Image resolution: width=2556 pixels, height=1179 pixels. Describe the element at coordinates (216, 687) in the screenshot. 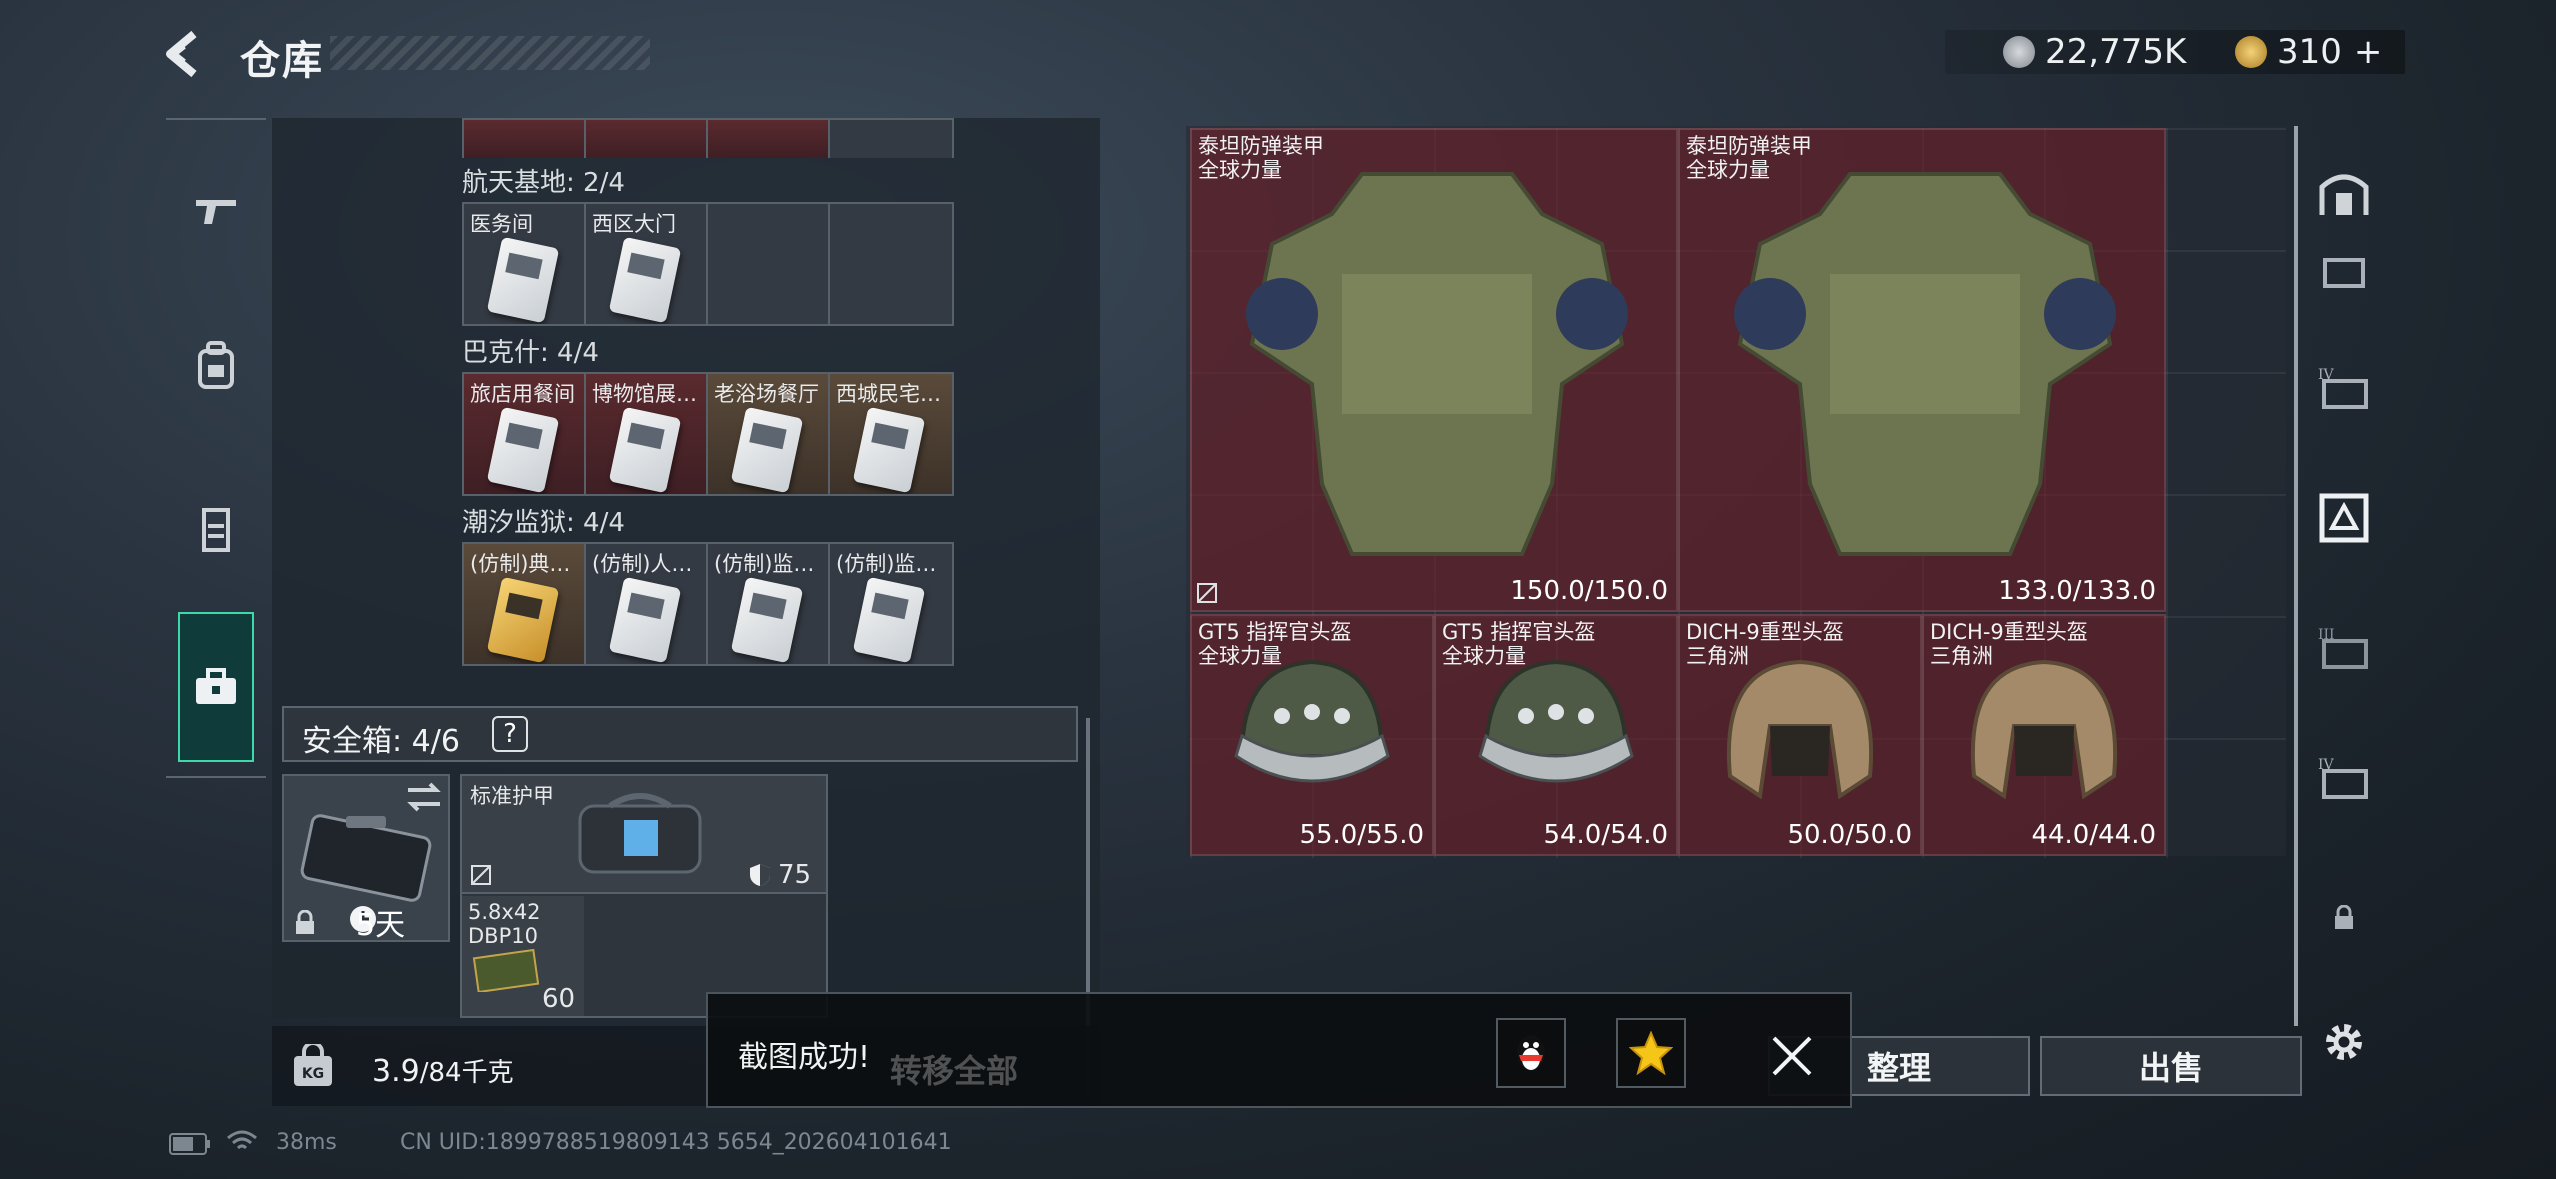

I see `rail-storage` at that location.